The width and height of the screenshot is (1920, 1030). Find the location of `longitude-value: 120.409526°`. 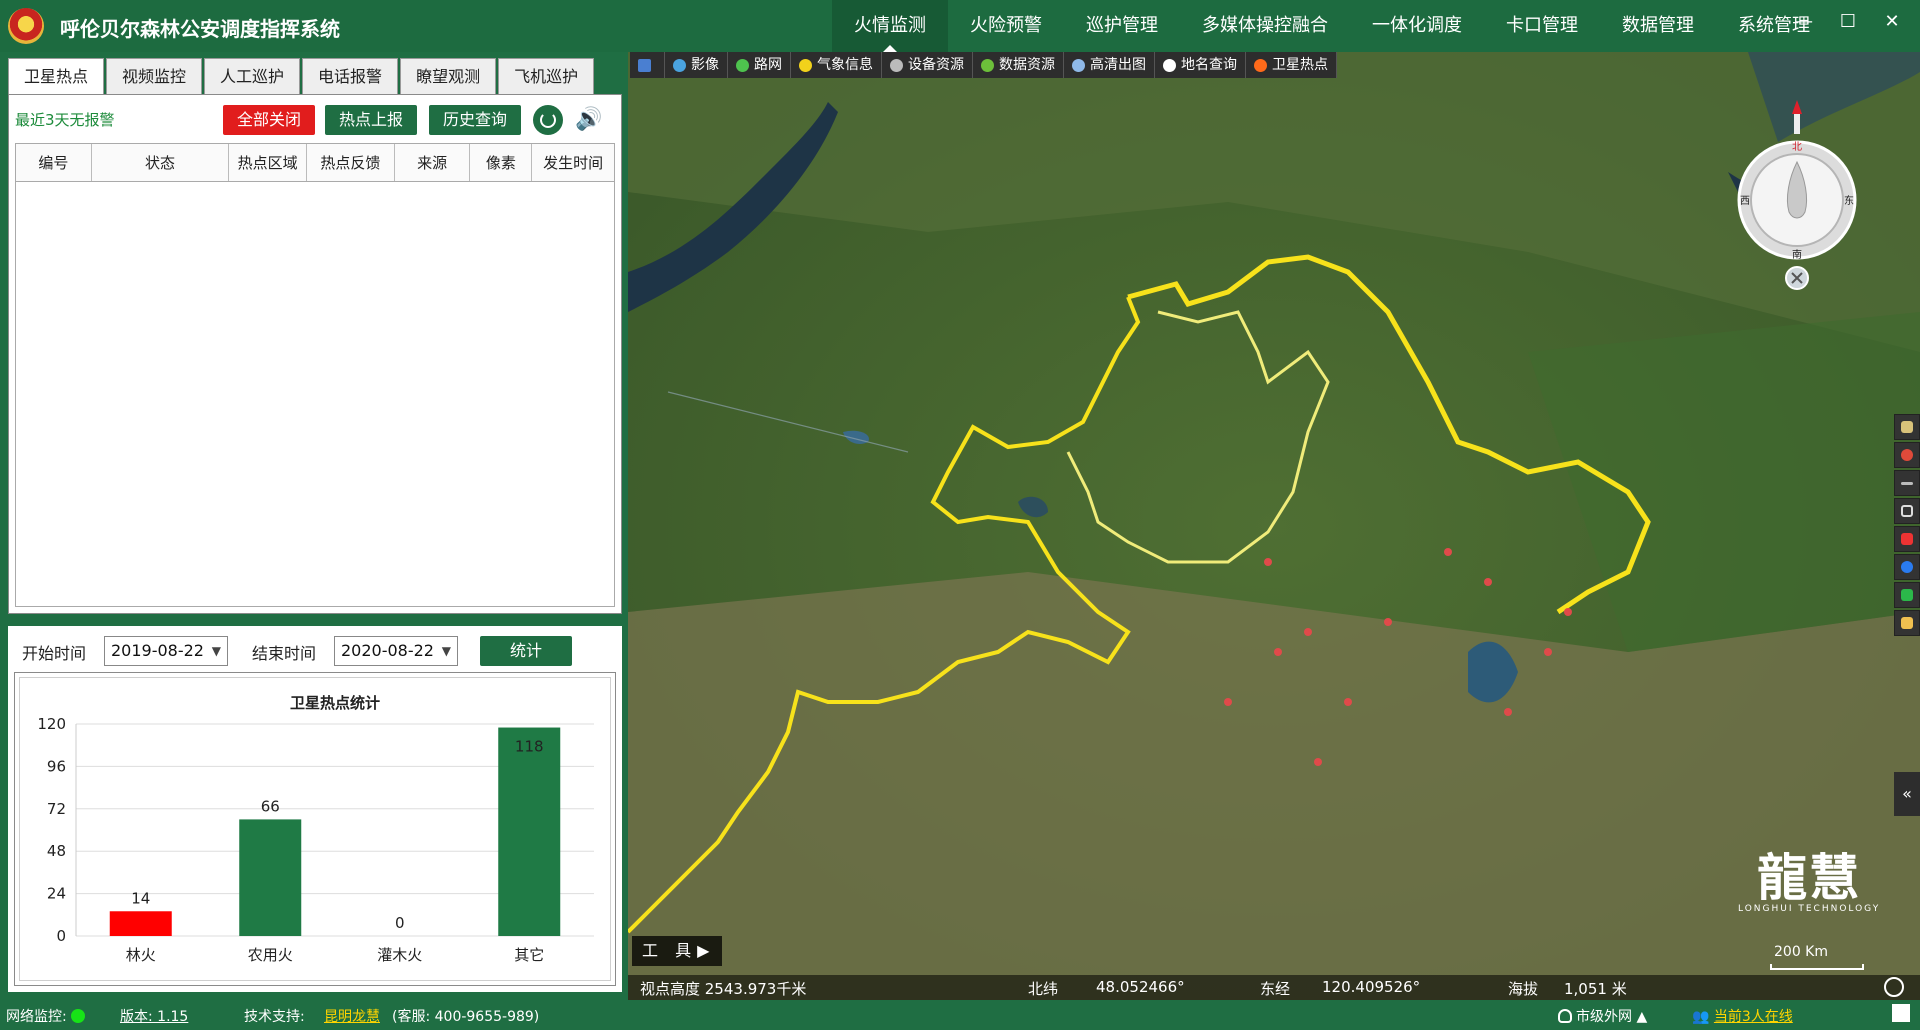

longitude-value: 120.409526° is located at coordinates (1371, 987).